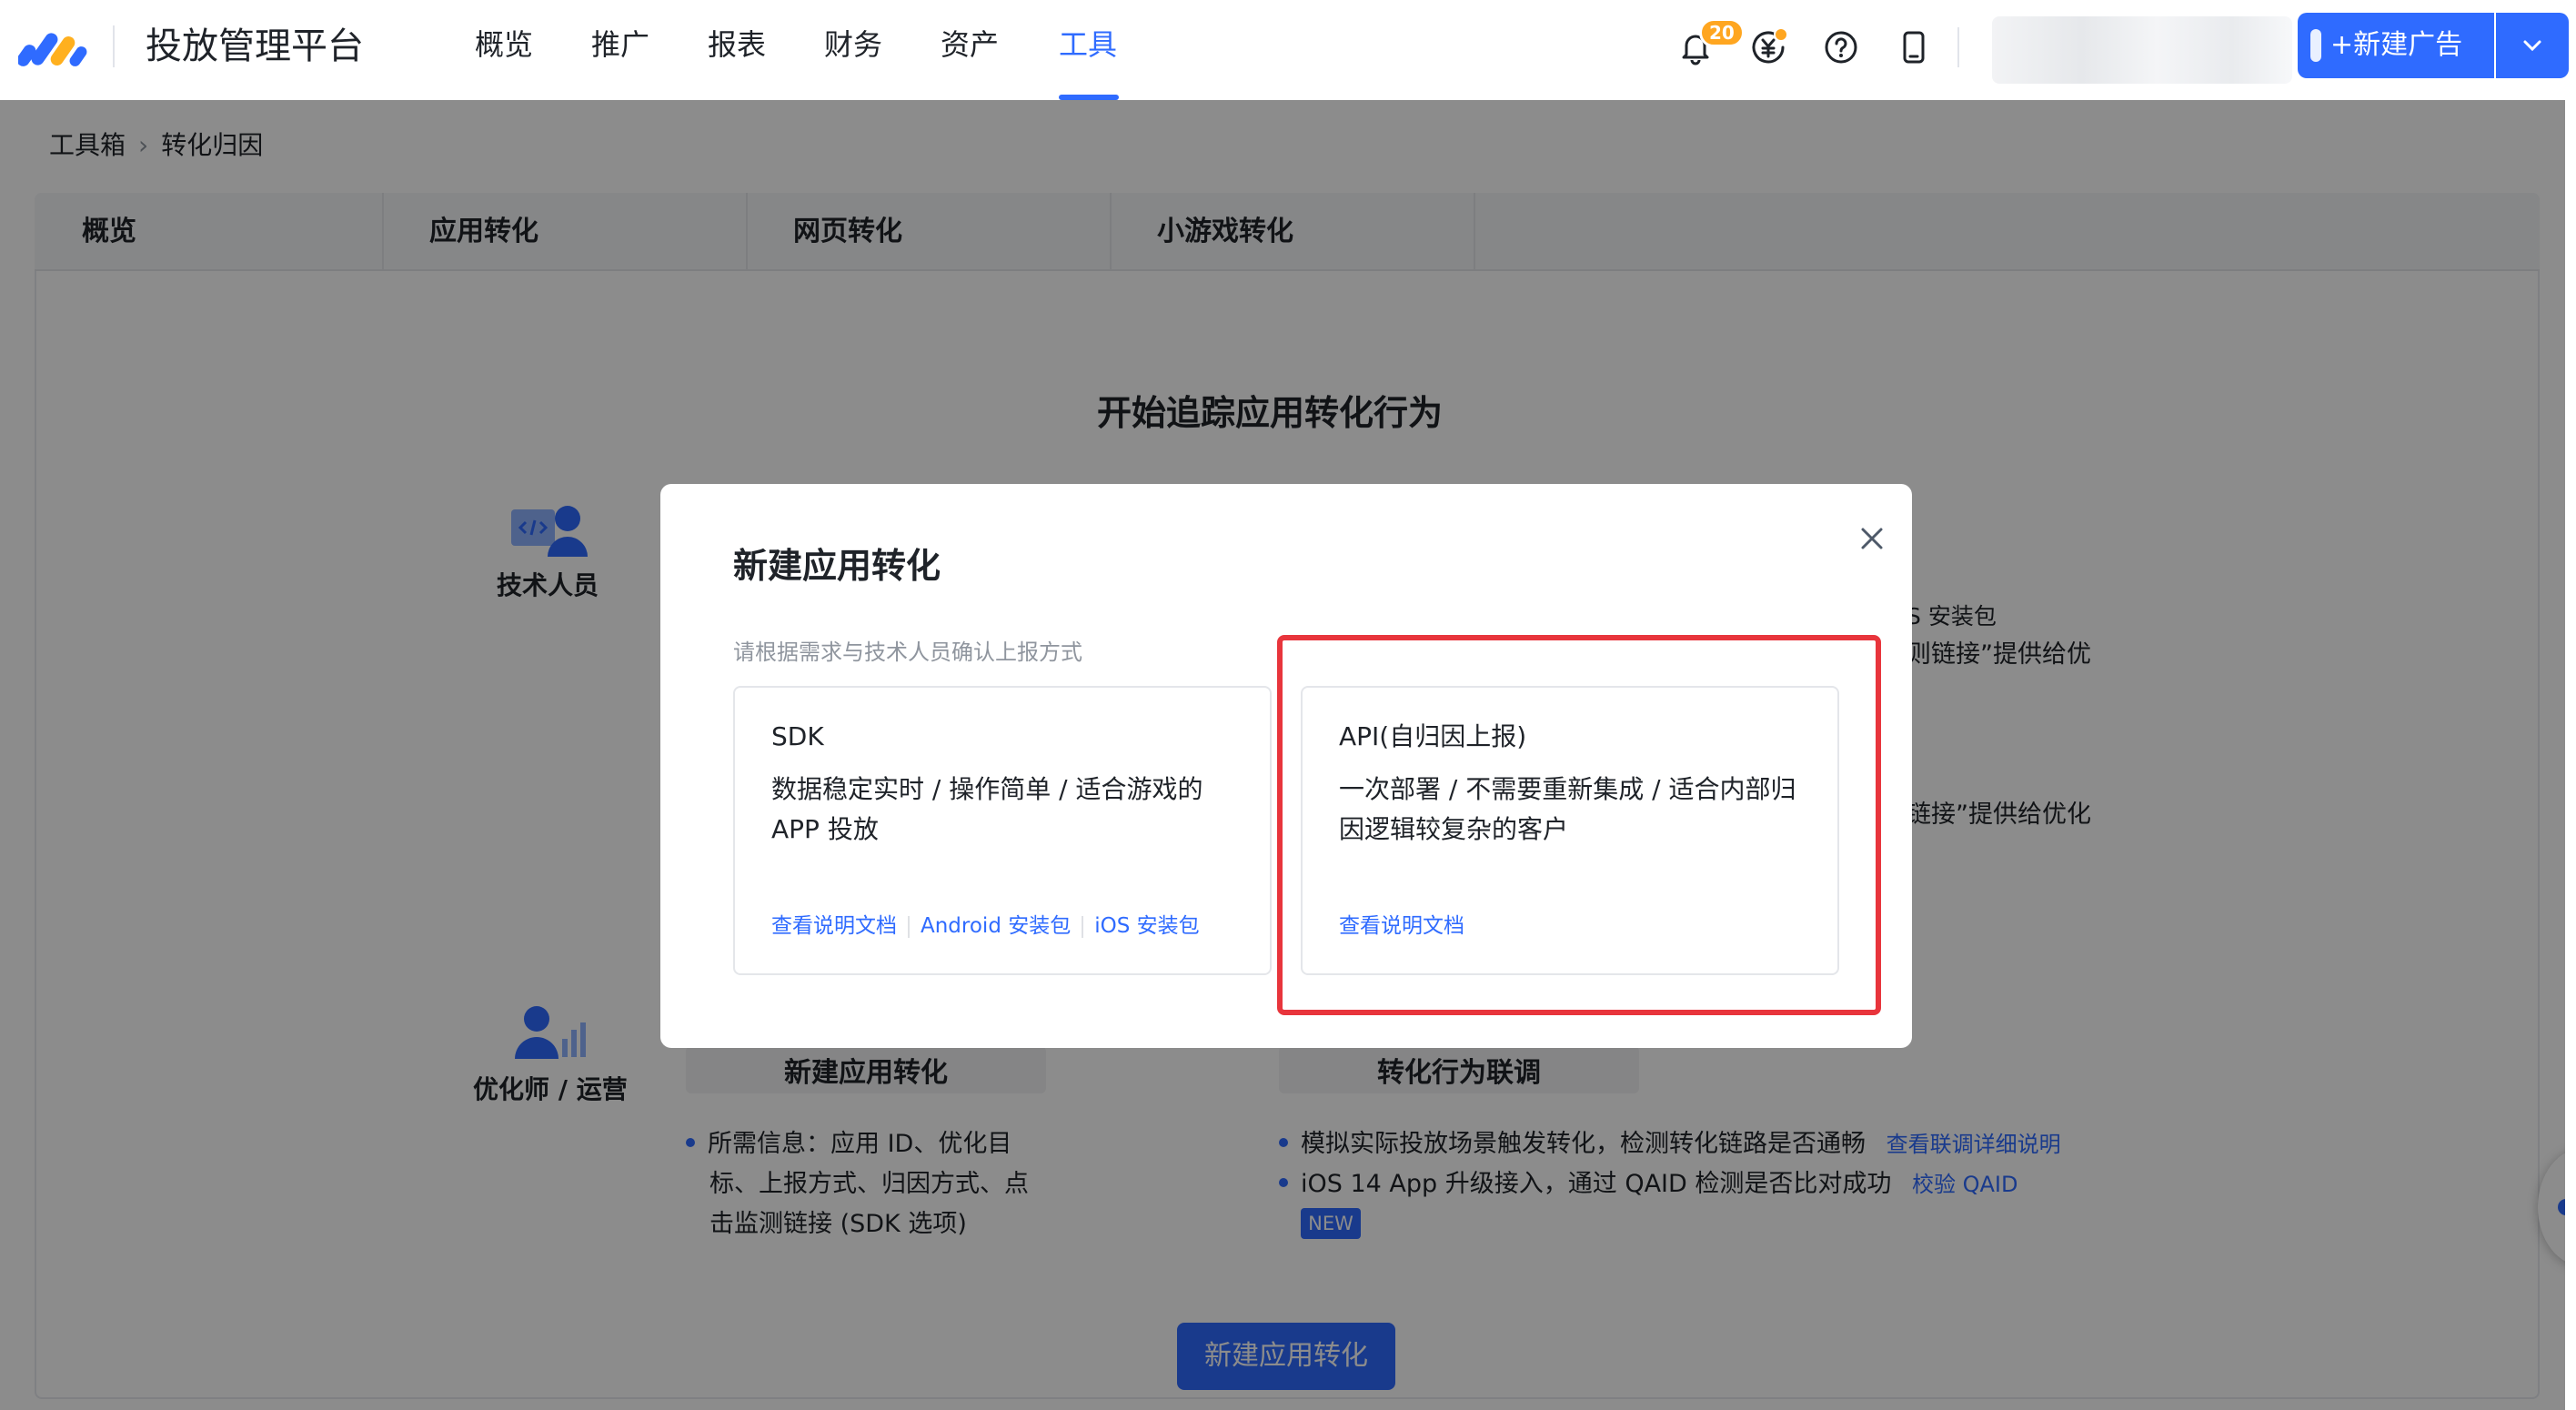  Describe the element at coordinates (1872, 538) in the screenshot. I see `close-icon` at that location.